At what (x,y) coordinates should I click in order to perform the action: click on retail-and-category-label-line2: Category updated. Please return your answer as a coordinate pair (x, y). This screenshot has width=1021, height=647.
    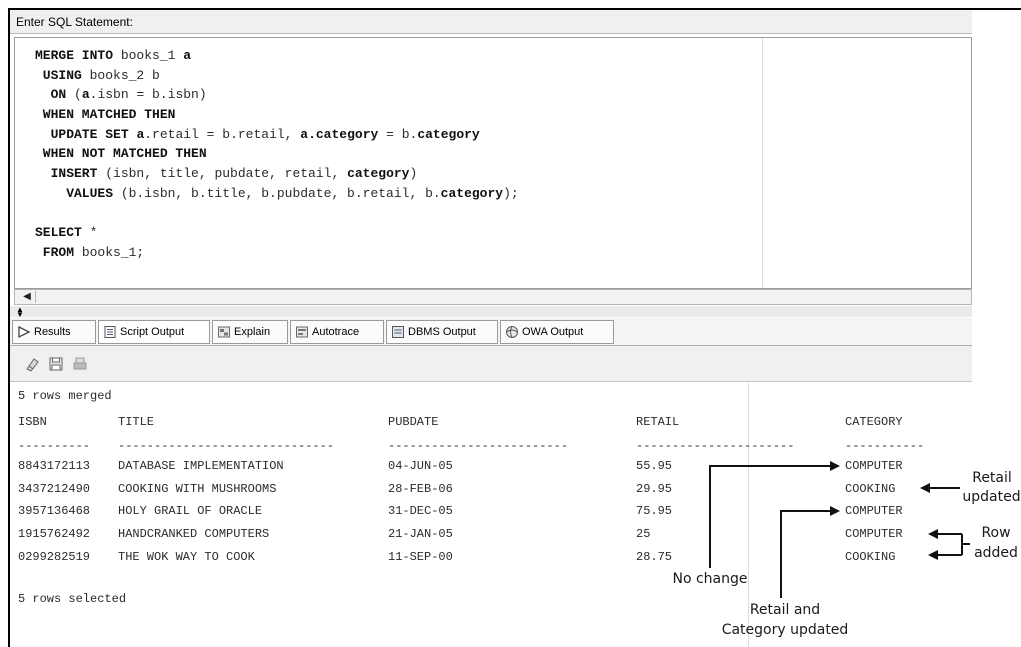
    Looking at the image, I should click on (785, 630).